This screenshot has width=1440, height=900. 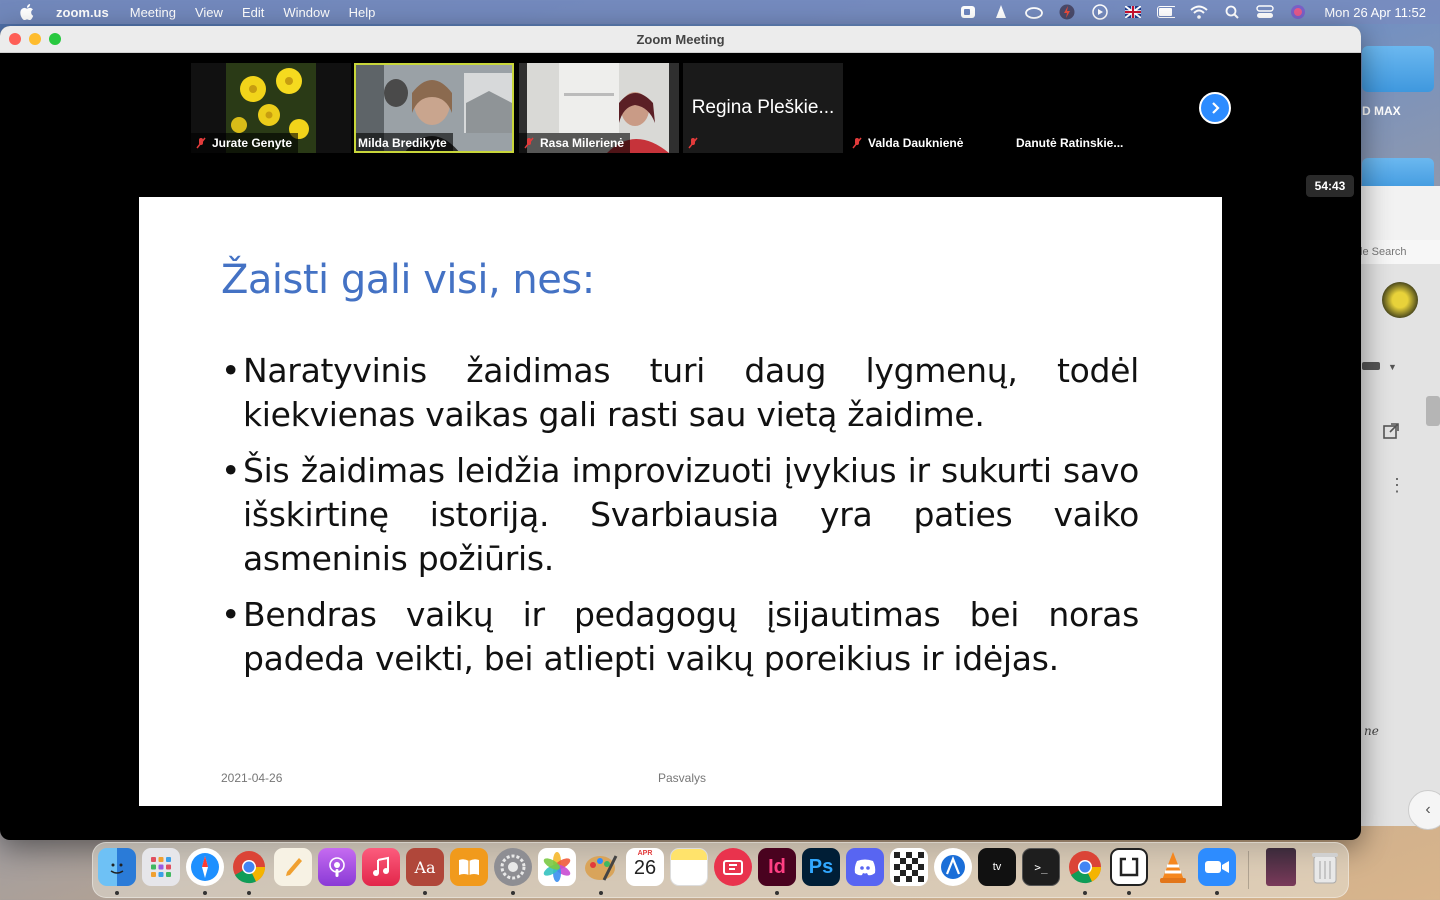 What do you see at coordinates (953, 867) in the screenshot?
I see `xcode-instruments-icon` at bounding box center [953, 867].